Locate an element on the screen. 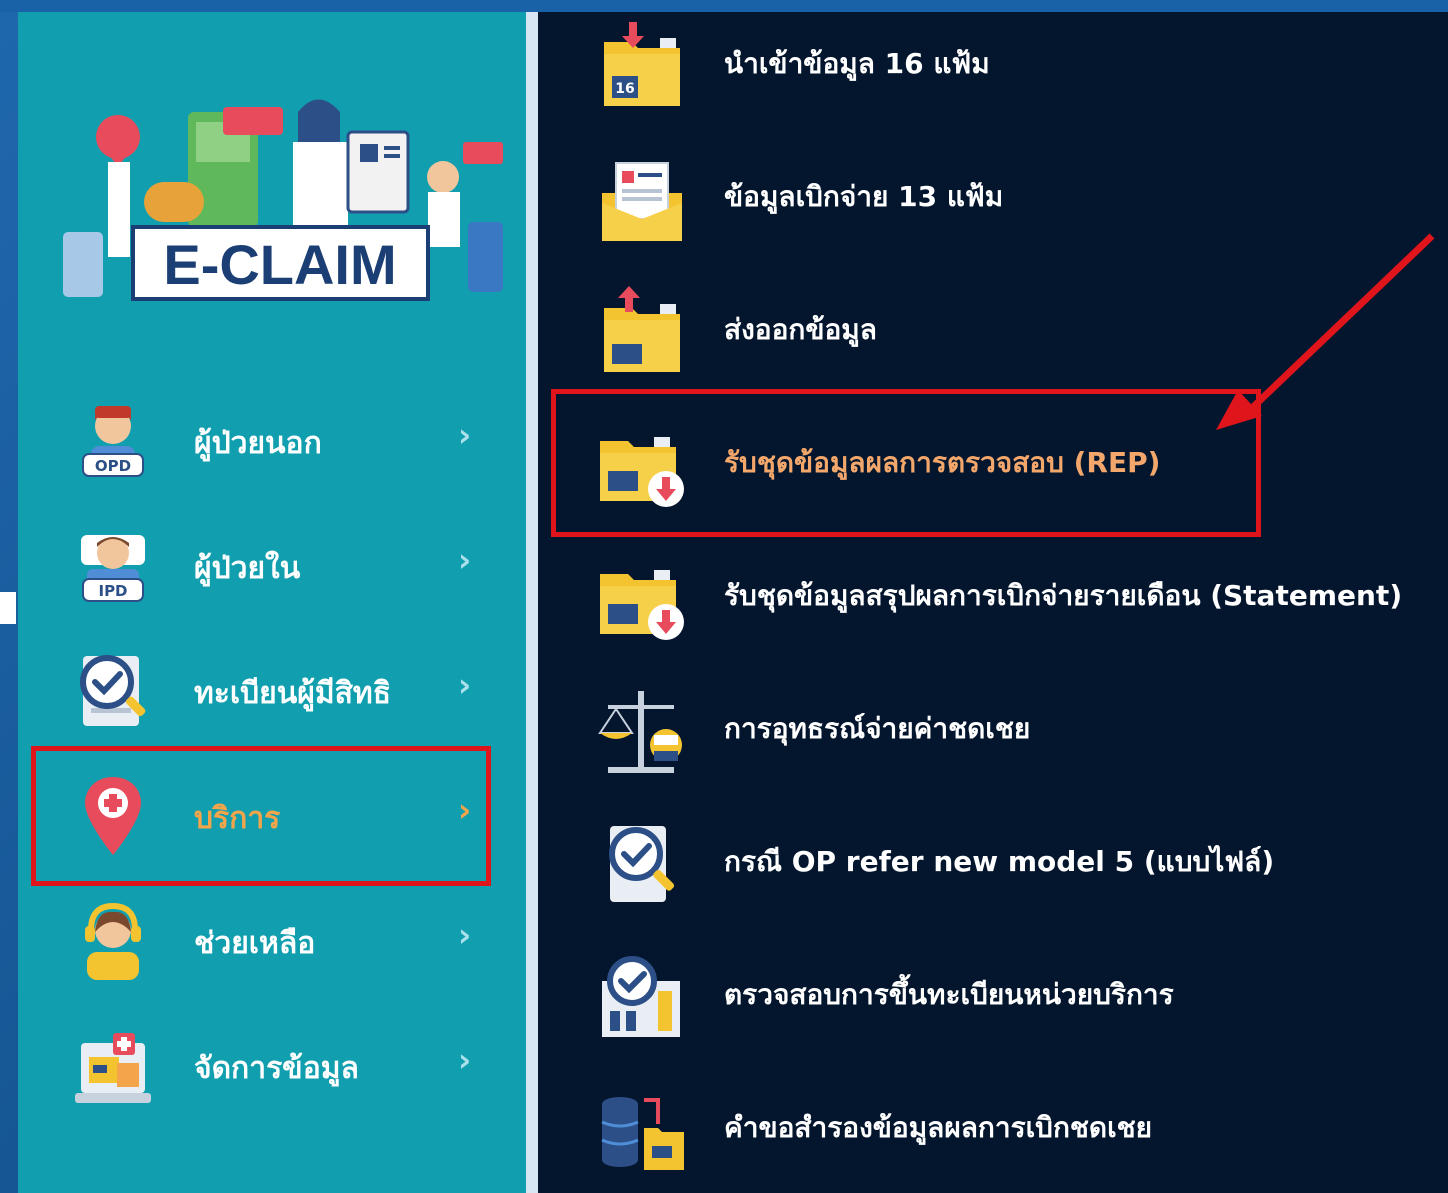 The image size is (1448, 1193). menu-item-label: การอุทธรณ์จ่ายค่าชดเชย is located at coordinates (877, 728).